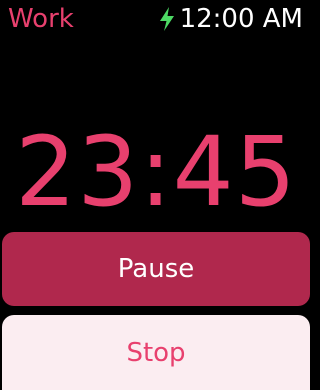 The height and width of the screenshot is (390, 320). Describe the element at coordinates (241, 19) in the screenshot. I see `status-clock: 12:00 AM` at that location.